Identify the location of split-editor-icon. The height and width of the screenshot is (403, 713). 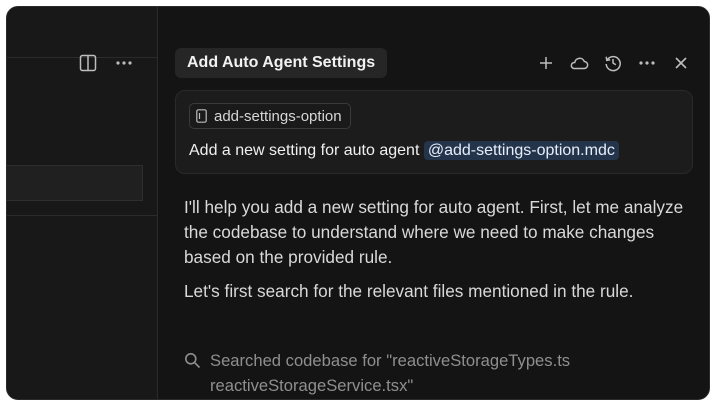
(88, 63).